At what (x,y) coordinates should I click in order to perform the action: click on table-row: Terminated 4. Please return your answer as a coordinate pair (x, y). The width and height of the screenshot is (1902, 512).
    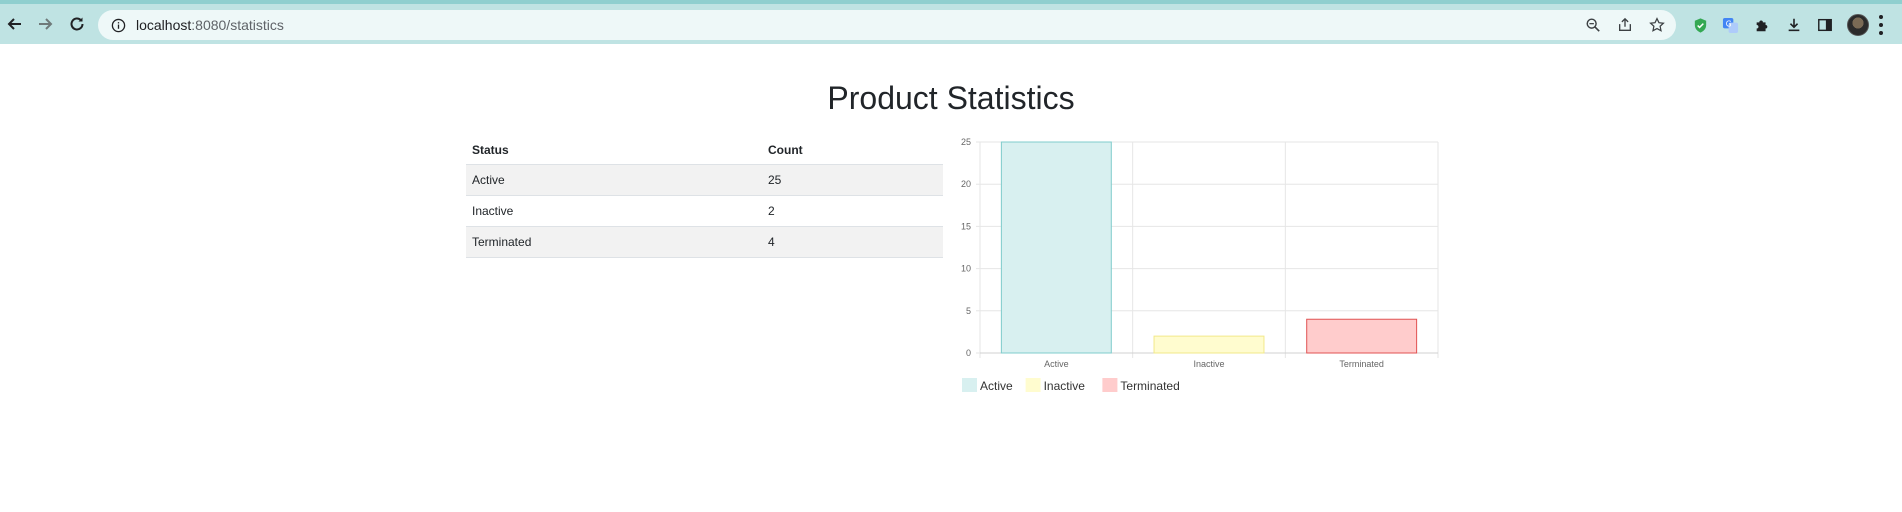
    Looking at the image, I should click on (704, 242).